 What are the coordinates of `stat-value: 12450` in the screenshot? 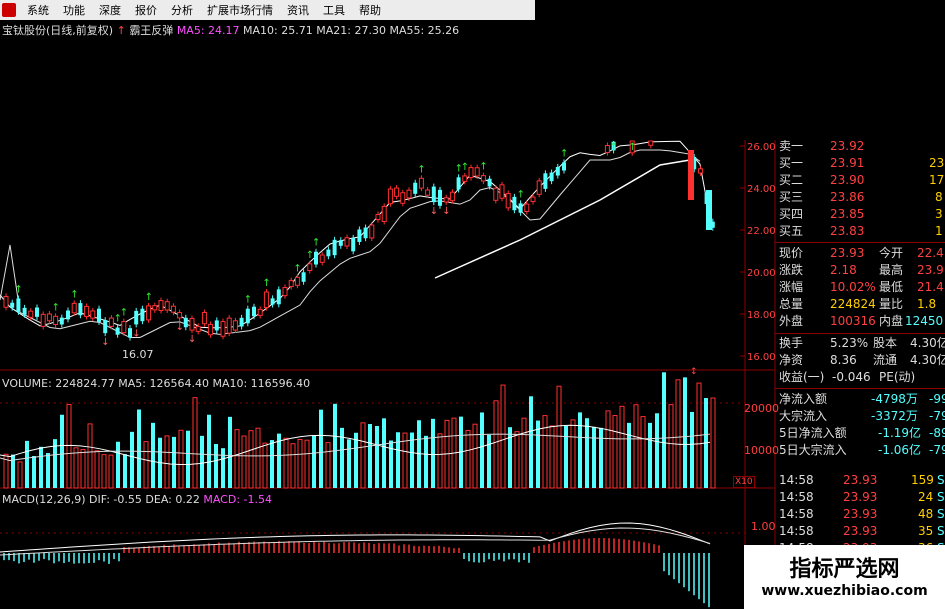 It's located at (924, 321).